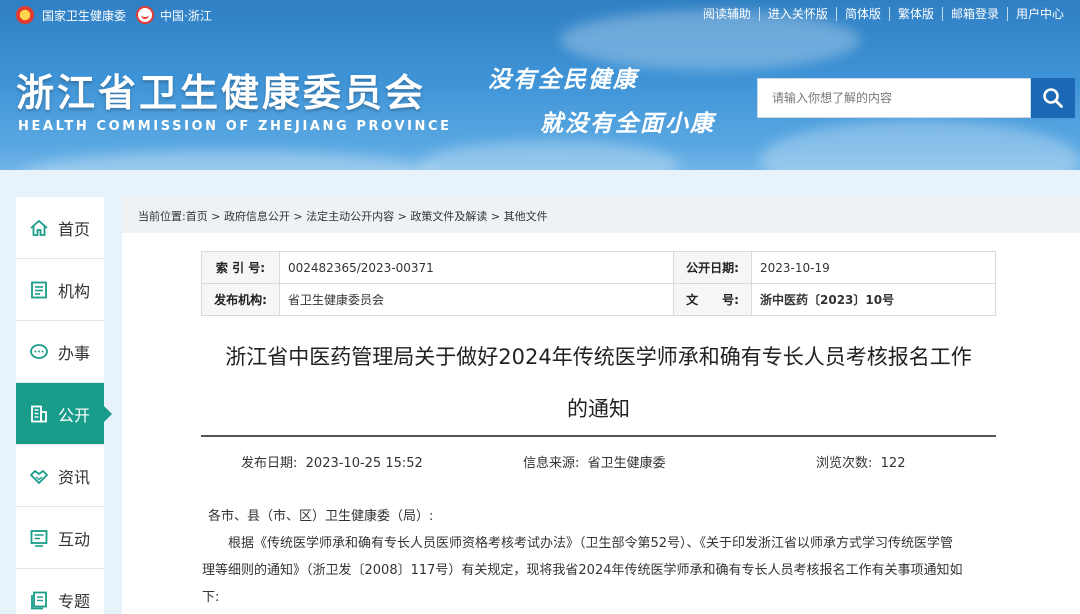  What do you see at coordinates (364, 463) in the screenshot?
I see `release-date-value: 2023-10-25 15:52` at bounding box center [364, 463].